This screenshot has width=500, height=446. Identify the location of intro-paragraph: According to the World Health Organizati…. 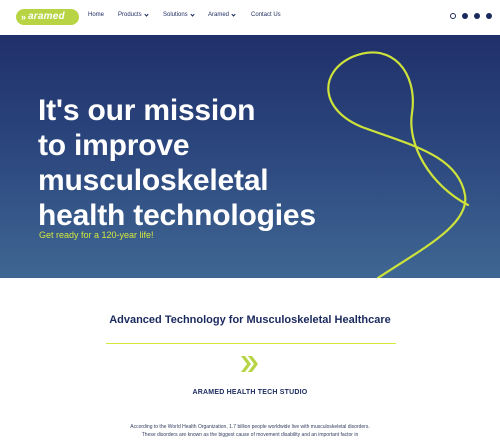
(250, 431).